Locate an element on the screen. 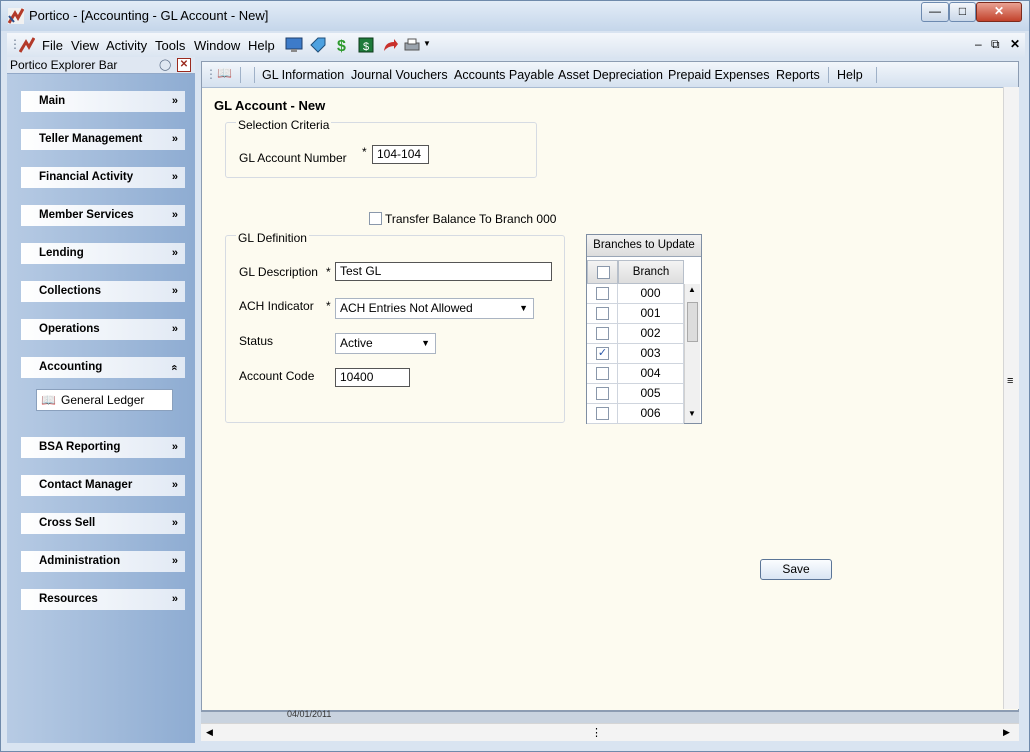 The image size is (1030, 752). scroll-right-icon: ▶ is located at coordinates (1006, 732).